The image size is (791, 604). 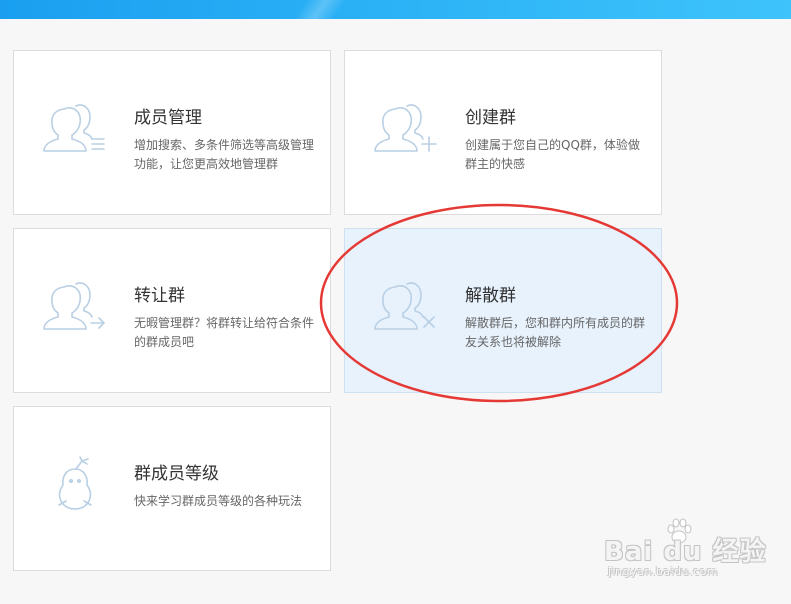 What do you see at coordinates (406, 306) in the screenshot?
I see `members-dismiss-icon` at bounding box center [406, 306].